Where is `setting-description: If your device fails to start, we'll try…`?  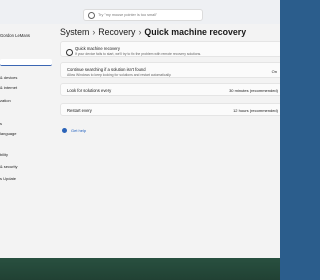 setting-description: If your device fails to start, we'll try… is located at coordinates (138, 54).